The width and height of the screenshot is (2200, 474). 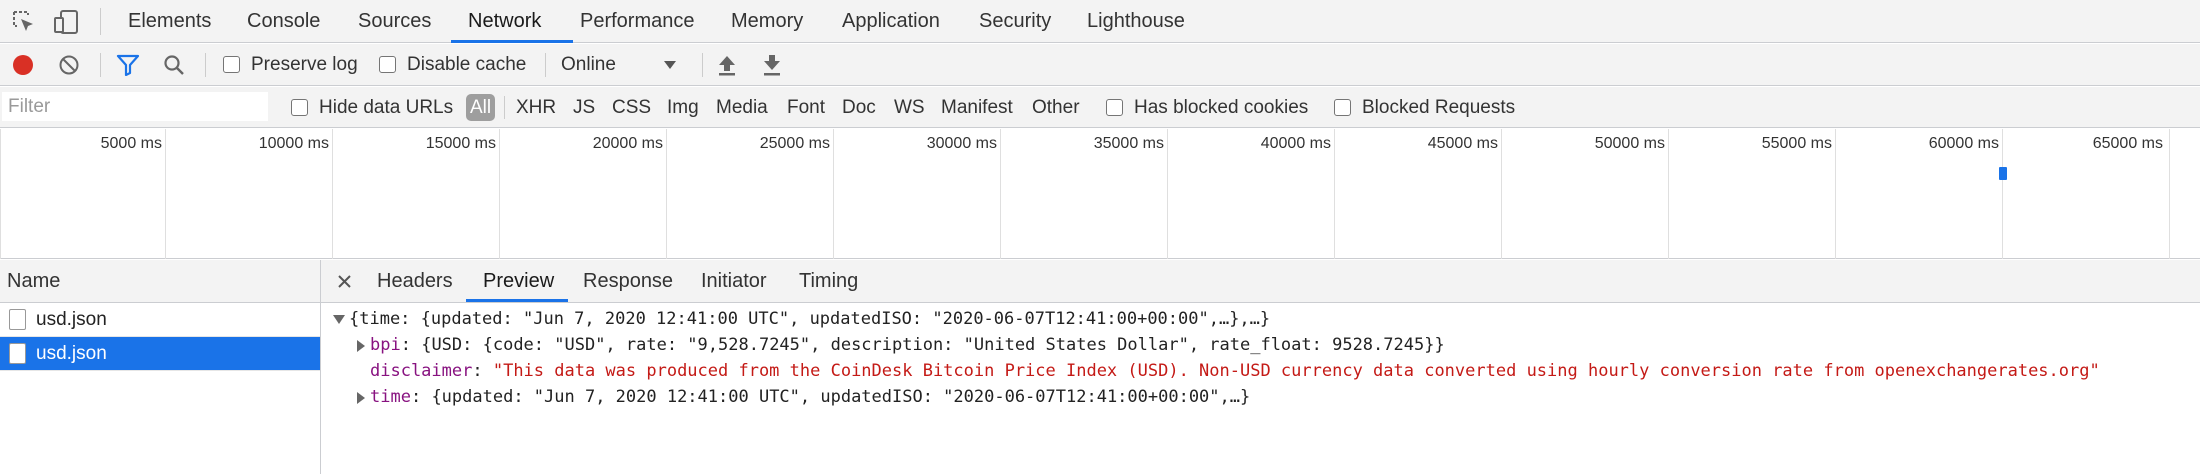 I want to click on tab-console: Console, so click(x=283, y=21).